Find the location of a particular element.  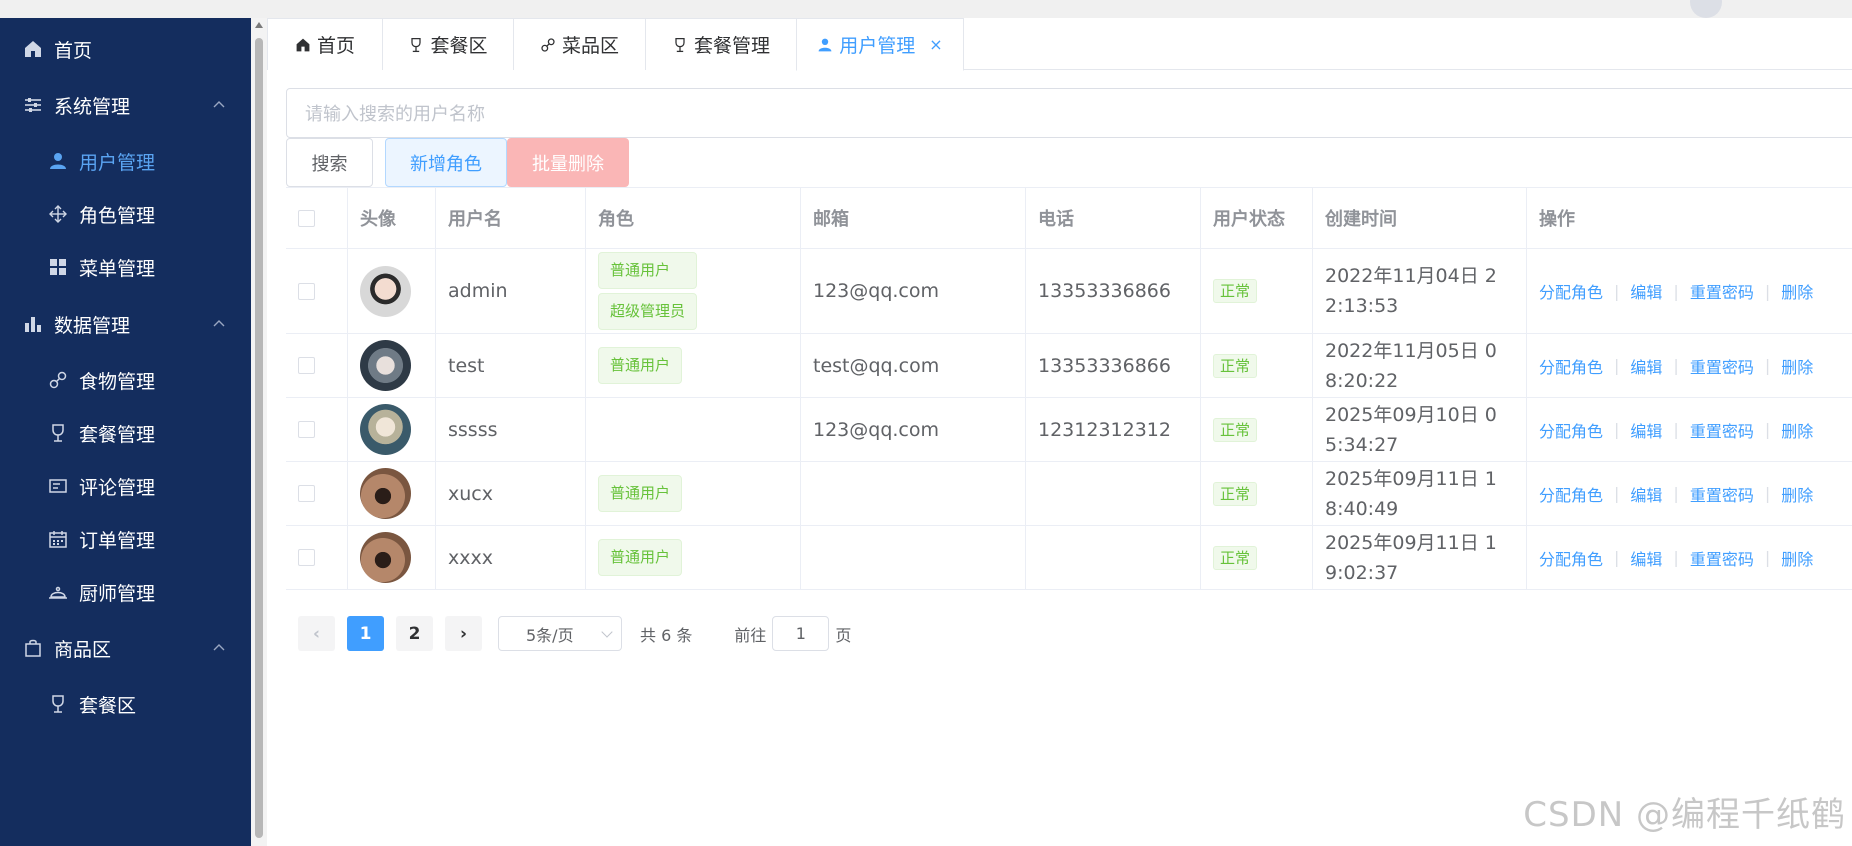

avatar-cell is located at coordinates (392, 291).